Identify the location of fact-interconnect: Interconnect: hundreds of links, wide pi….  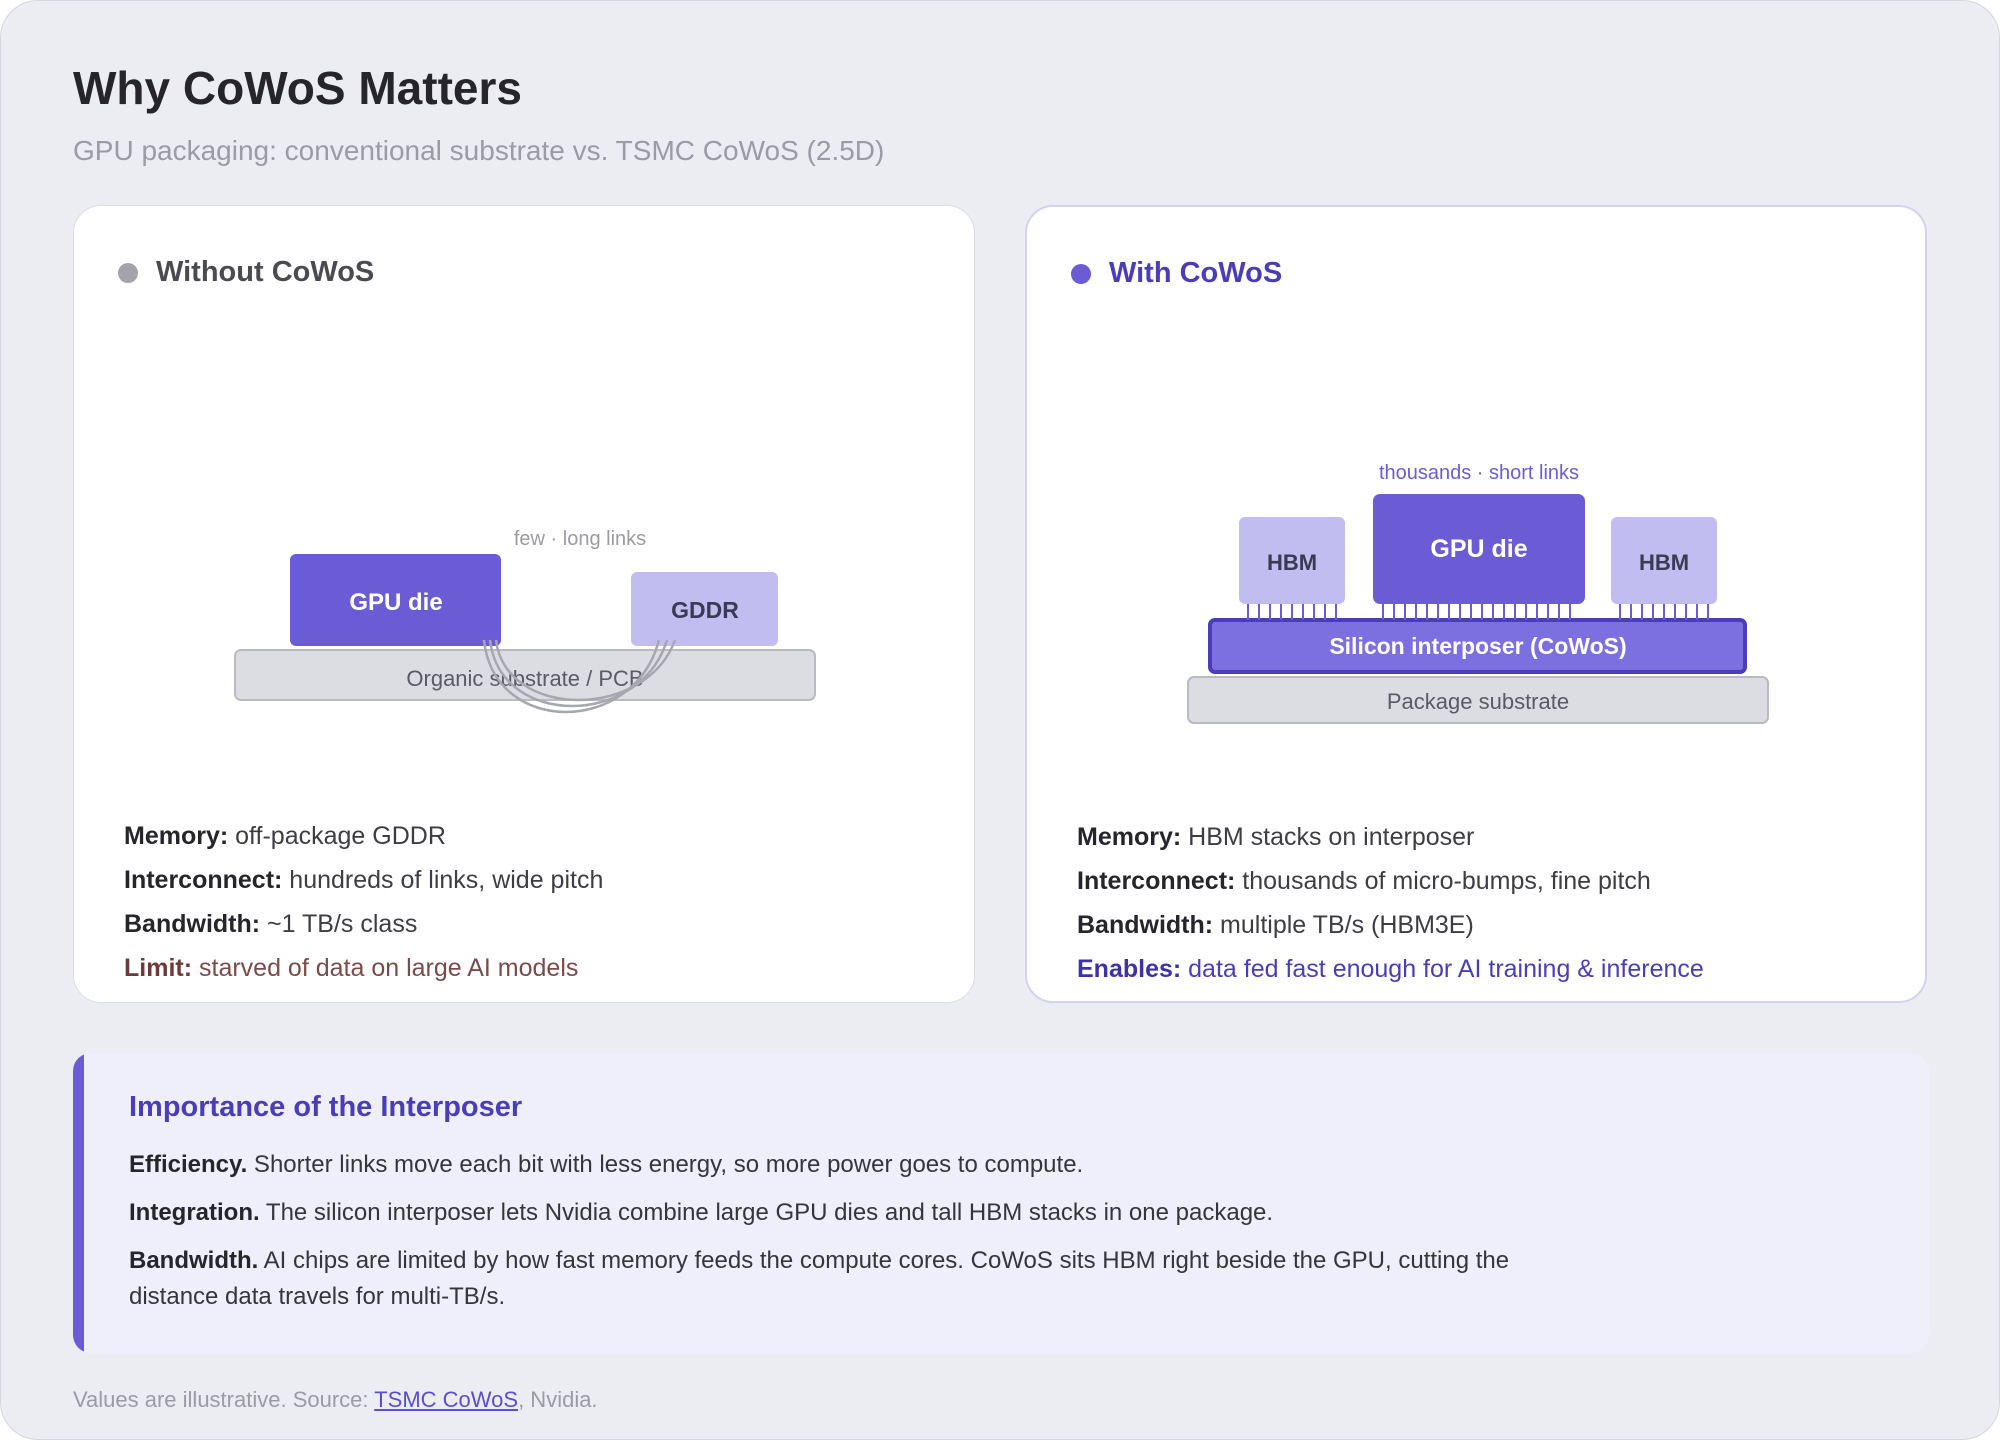
(364, 880).